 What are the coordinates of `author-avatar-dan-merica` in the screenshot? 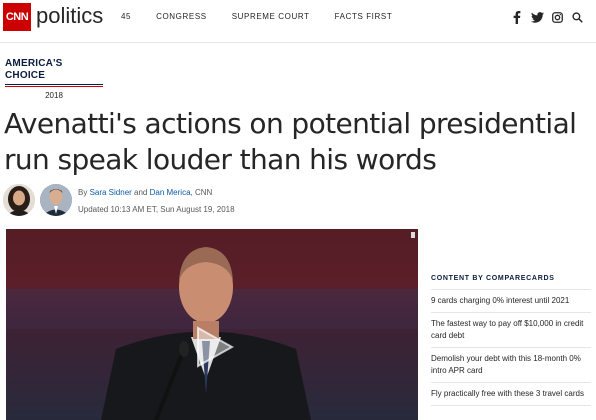 It's located at (56, 200).